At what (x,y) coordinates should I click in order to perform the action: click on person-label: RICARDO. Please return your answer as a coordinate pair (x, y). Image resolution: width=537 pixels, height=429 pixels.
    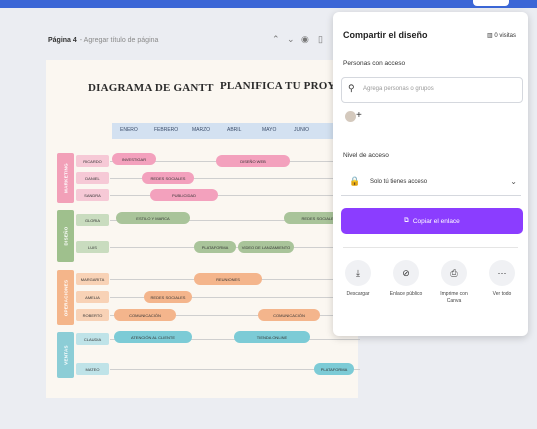
    Looking at the image, I should click on (92, 161).